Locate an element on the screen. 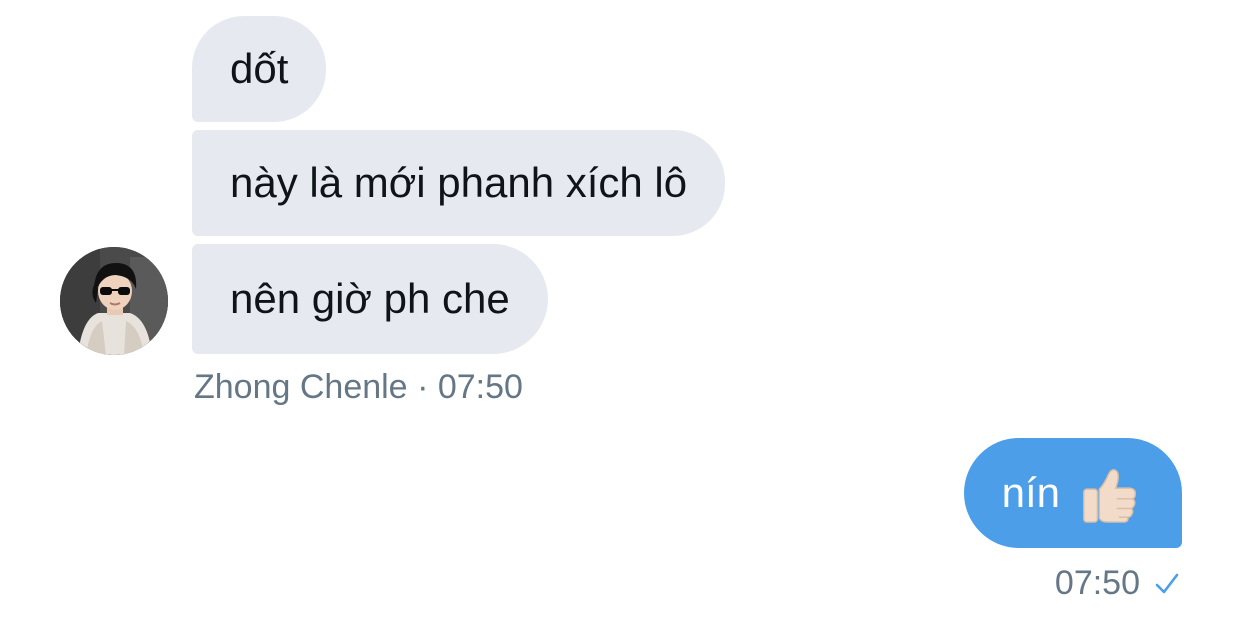  message-text: này là mới phanh xích lô is located at coordinates (459, 182).